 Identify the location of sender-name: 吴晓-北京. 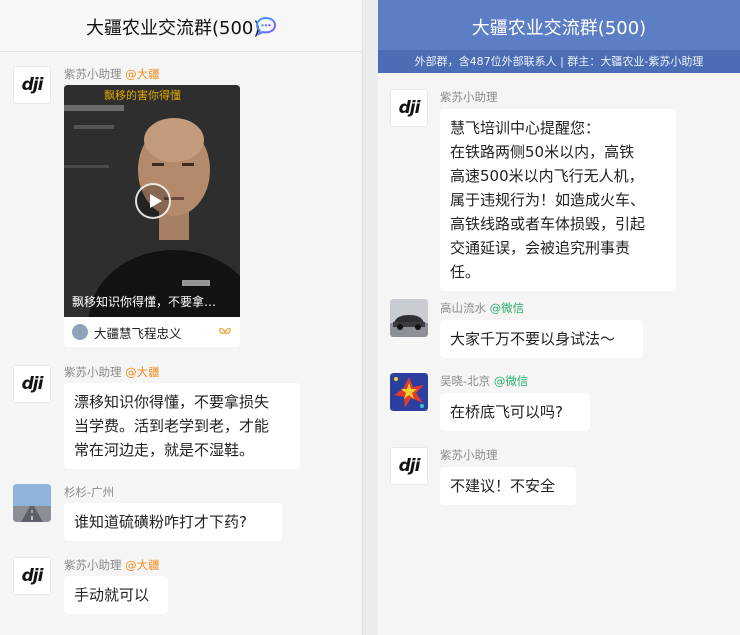
(465, 381).